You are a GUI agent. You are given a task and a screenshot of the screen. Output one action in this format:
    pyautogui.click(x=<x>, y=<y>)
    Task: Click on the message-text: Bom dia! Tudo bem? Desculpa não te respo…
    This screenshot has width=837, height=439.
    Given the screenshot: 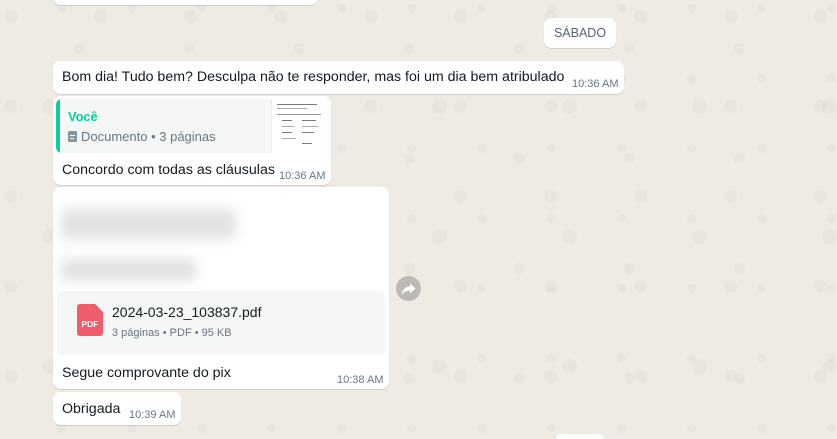 What is the action you would take?
    pyautogui.click(x=313, y=77)
    